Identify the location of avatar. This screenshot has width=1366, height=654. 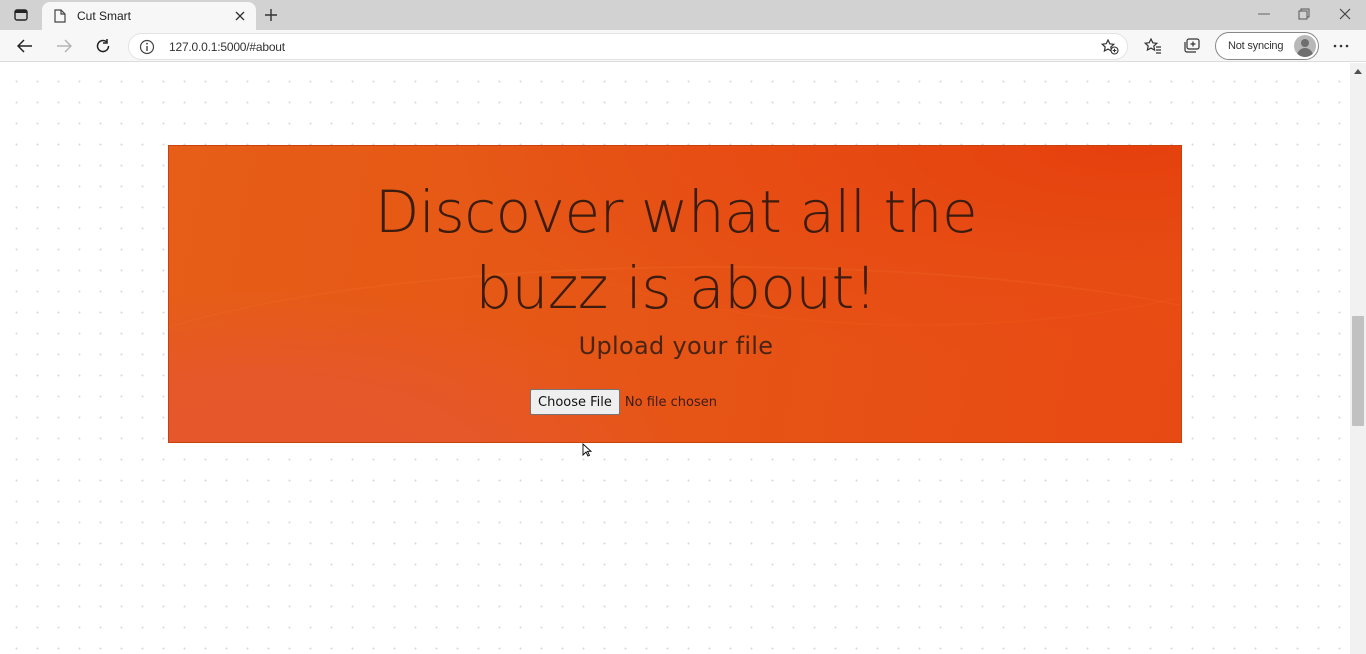
(1305, 46).